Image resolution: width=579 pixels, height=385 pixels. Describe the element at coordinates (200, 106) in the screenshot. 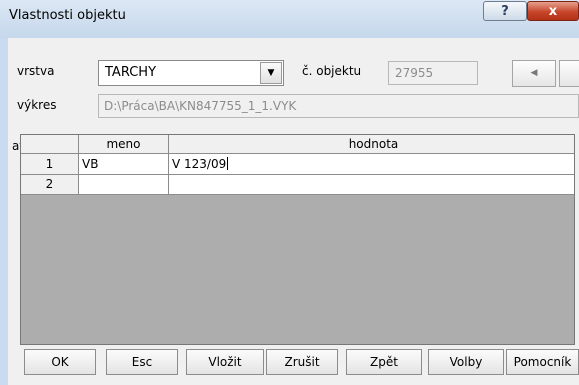

I see `vykres-value: D:\Práca\BA\KN847755_1_1.VYK` at that location.